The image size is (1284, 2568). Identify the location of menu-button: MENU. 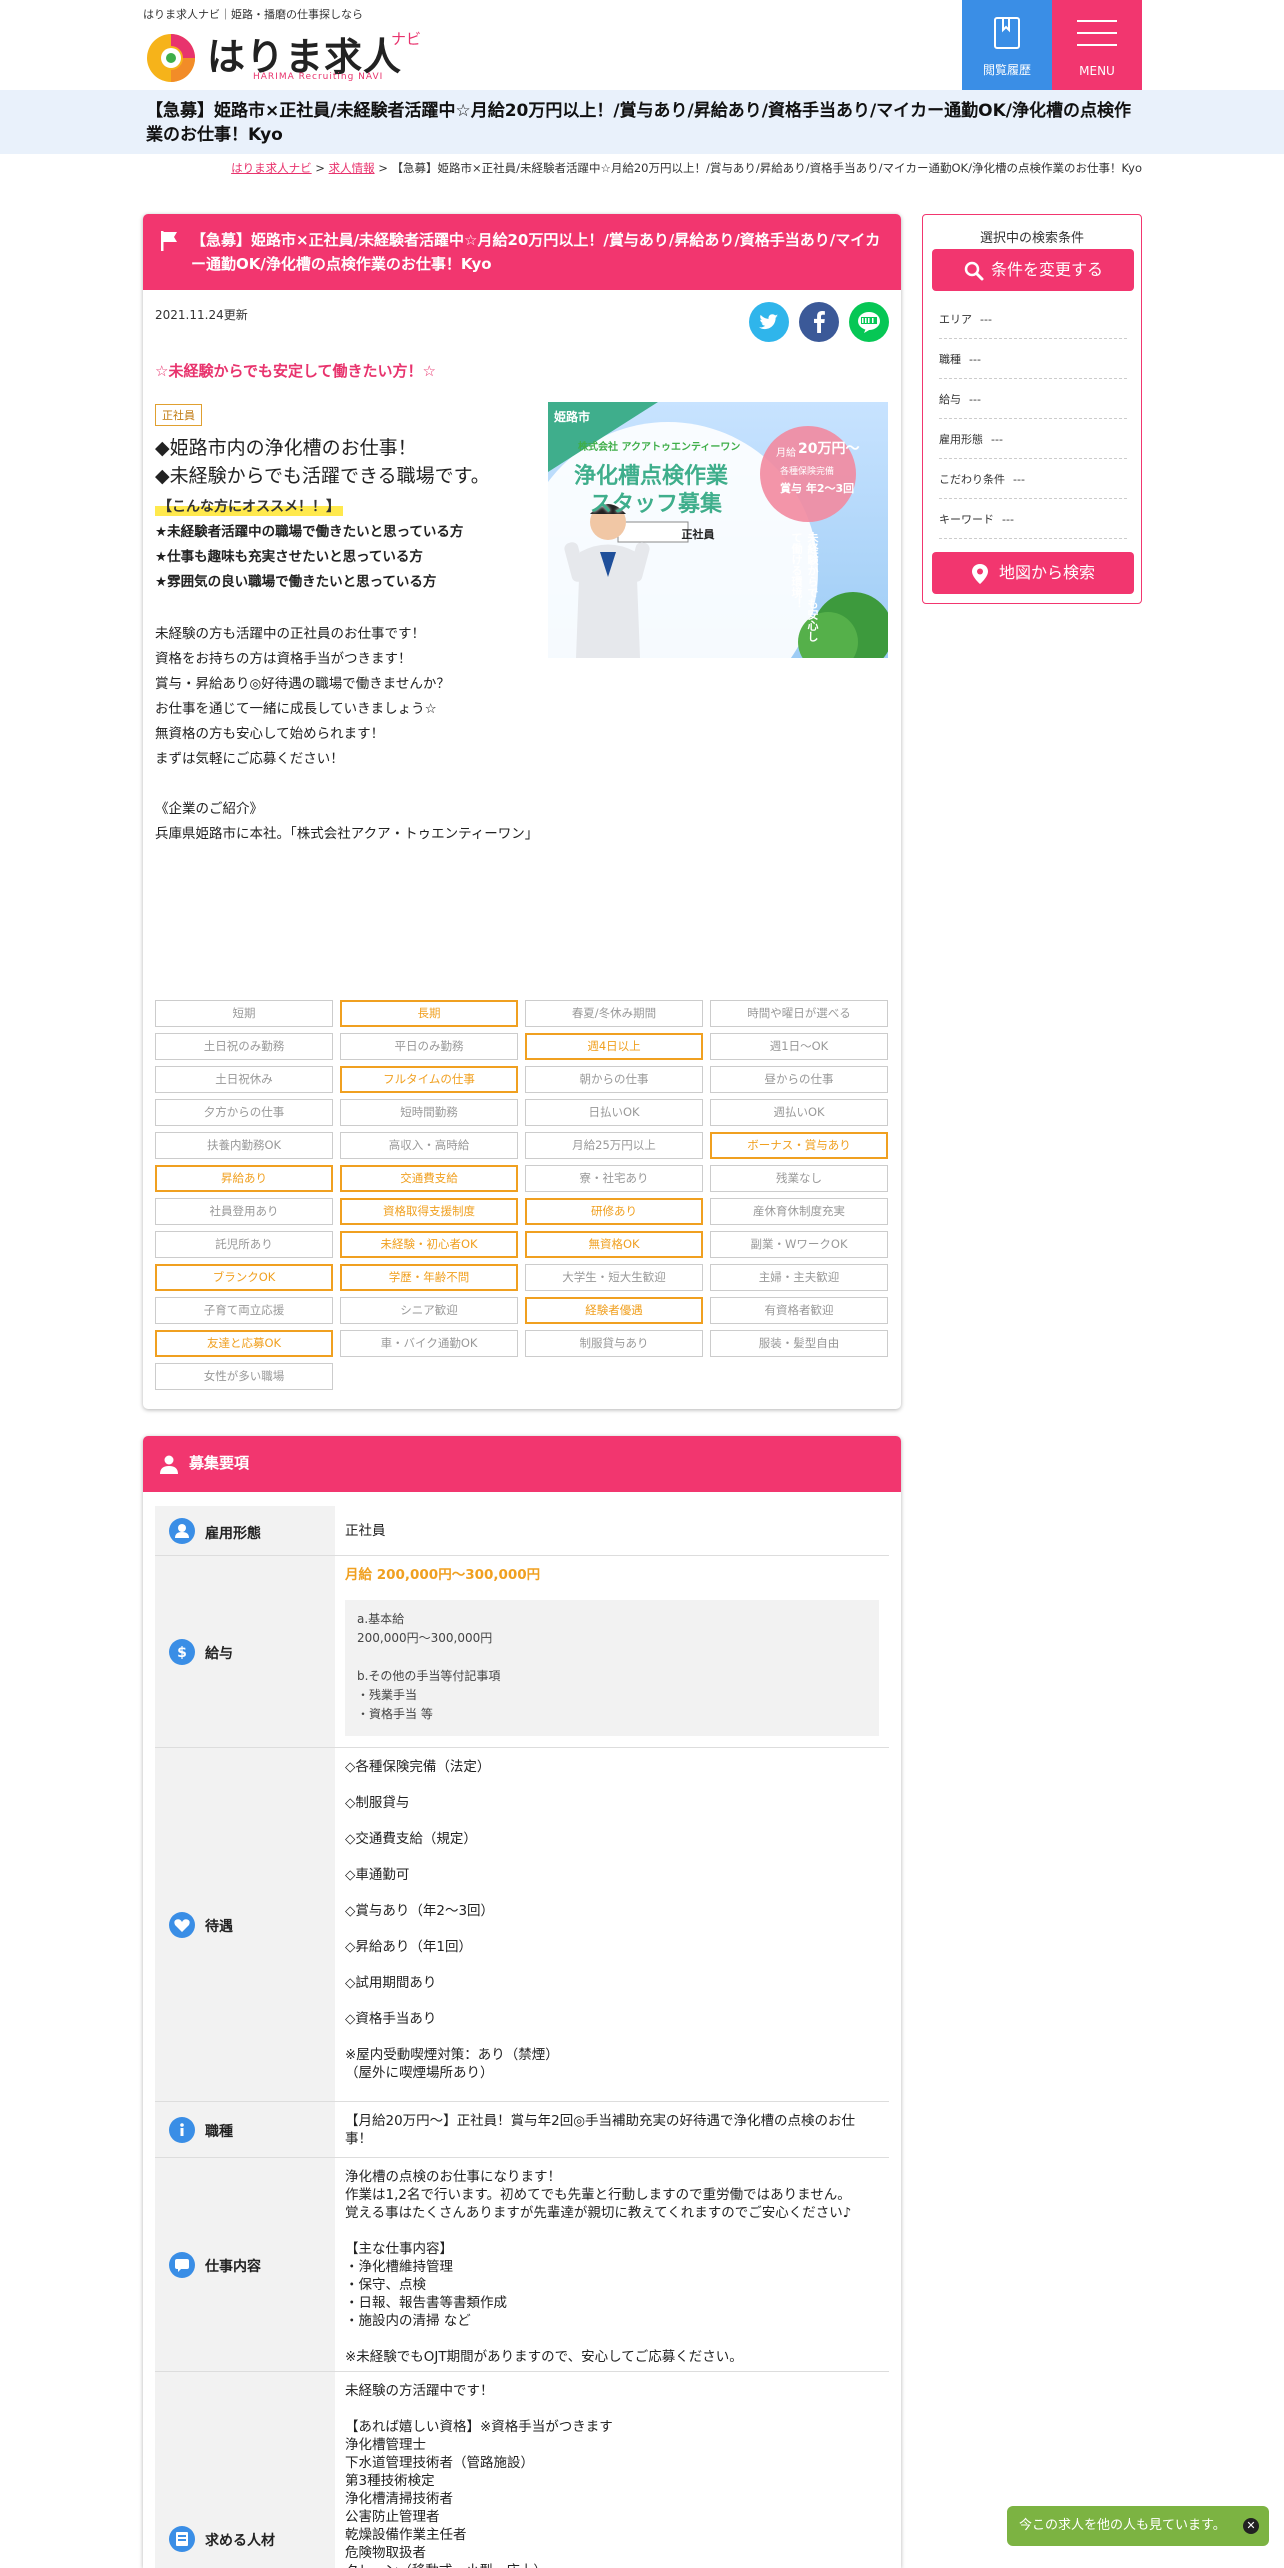
(1097, 45).